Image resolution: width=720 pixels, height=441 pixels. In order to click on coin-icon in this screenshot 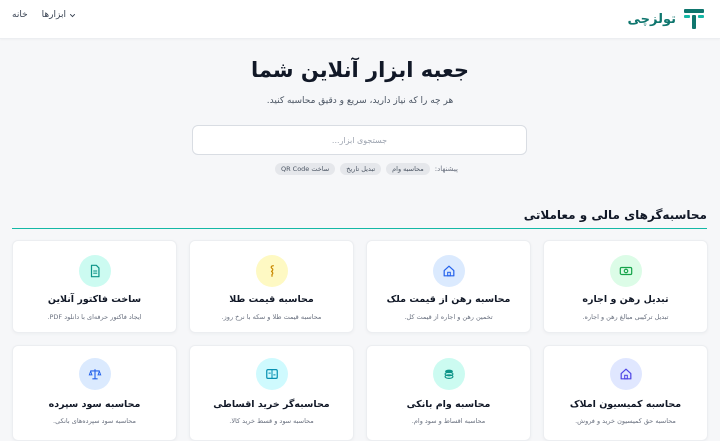, I will do `click(449, 374)`.